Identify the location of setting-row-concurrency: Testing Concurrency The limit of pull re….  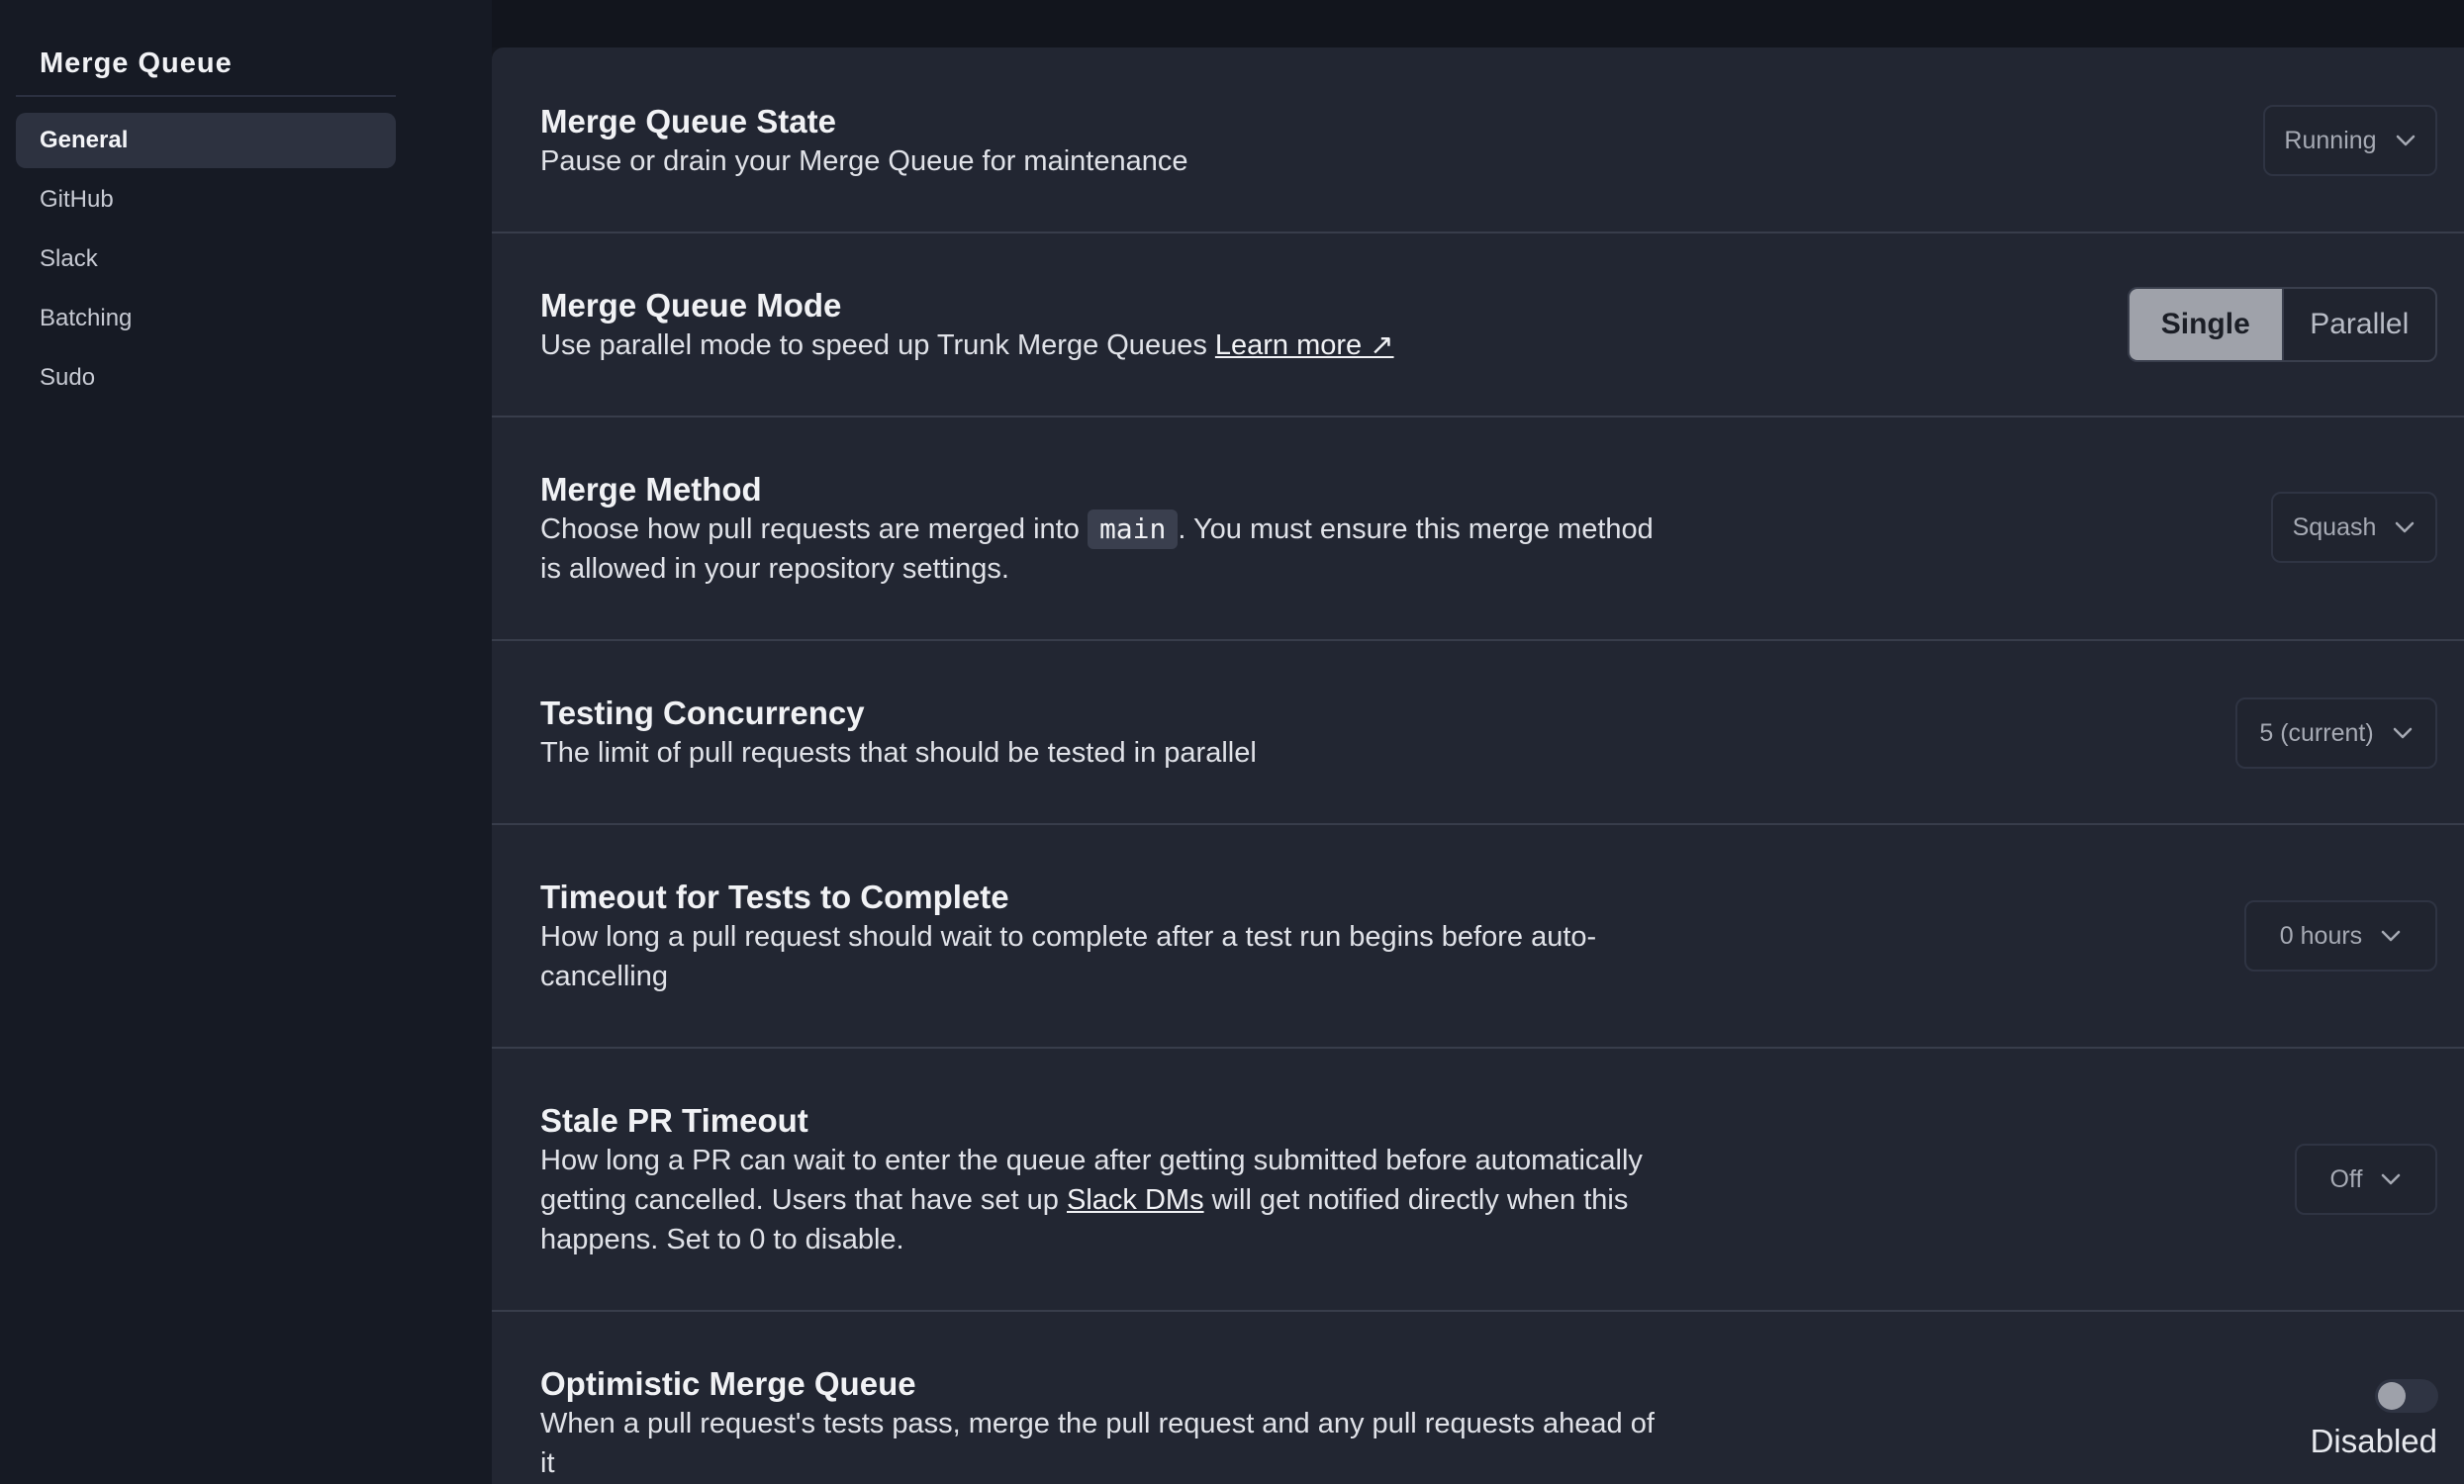
(1478, 733).